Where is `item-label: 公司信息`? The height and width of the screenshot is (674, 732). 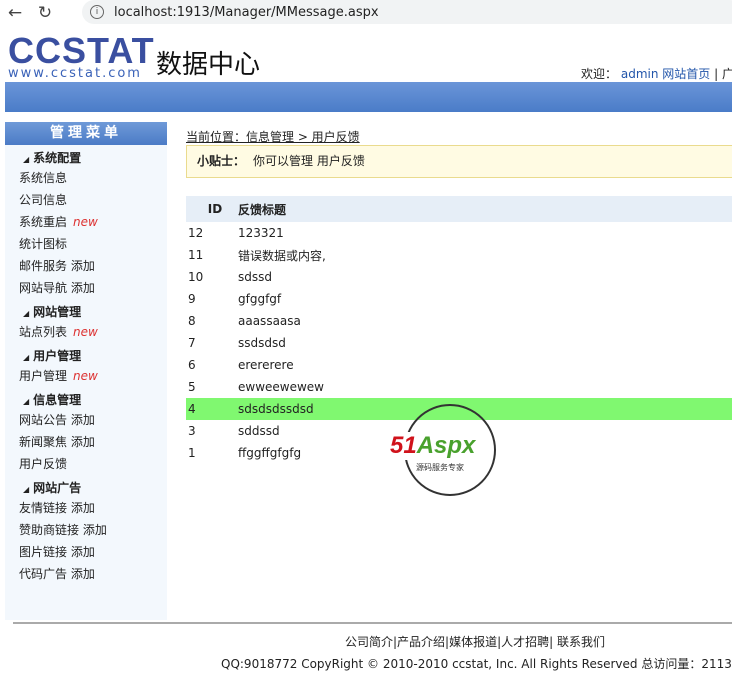
item-label: 公司信息 is located at coordinates (43, 200).